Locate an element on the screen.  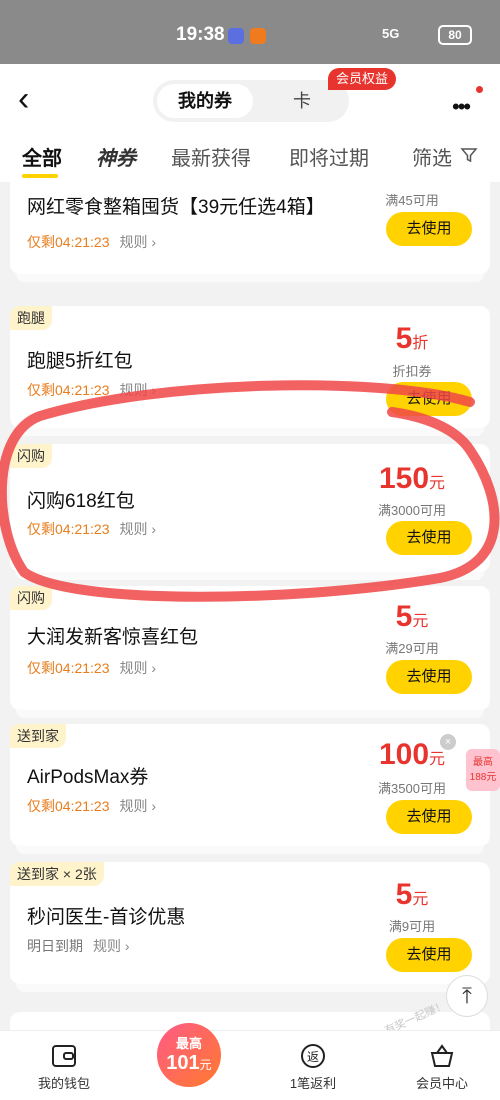
coupon-card: 跑腿 跑腿5折红包 仅剩04:21:23 规则 › 5折 折扣券 去使用 is located at coordinates (250, 371).